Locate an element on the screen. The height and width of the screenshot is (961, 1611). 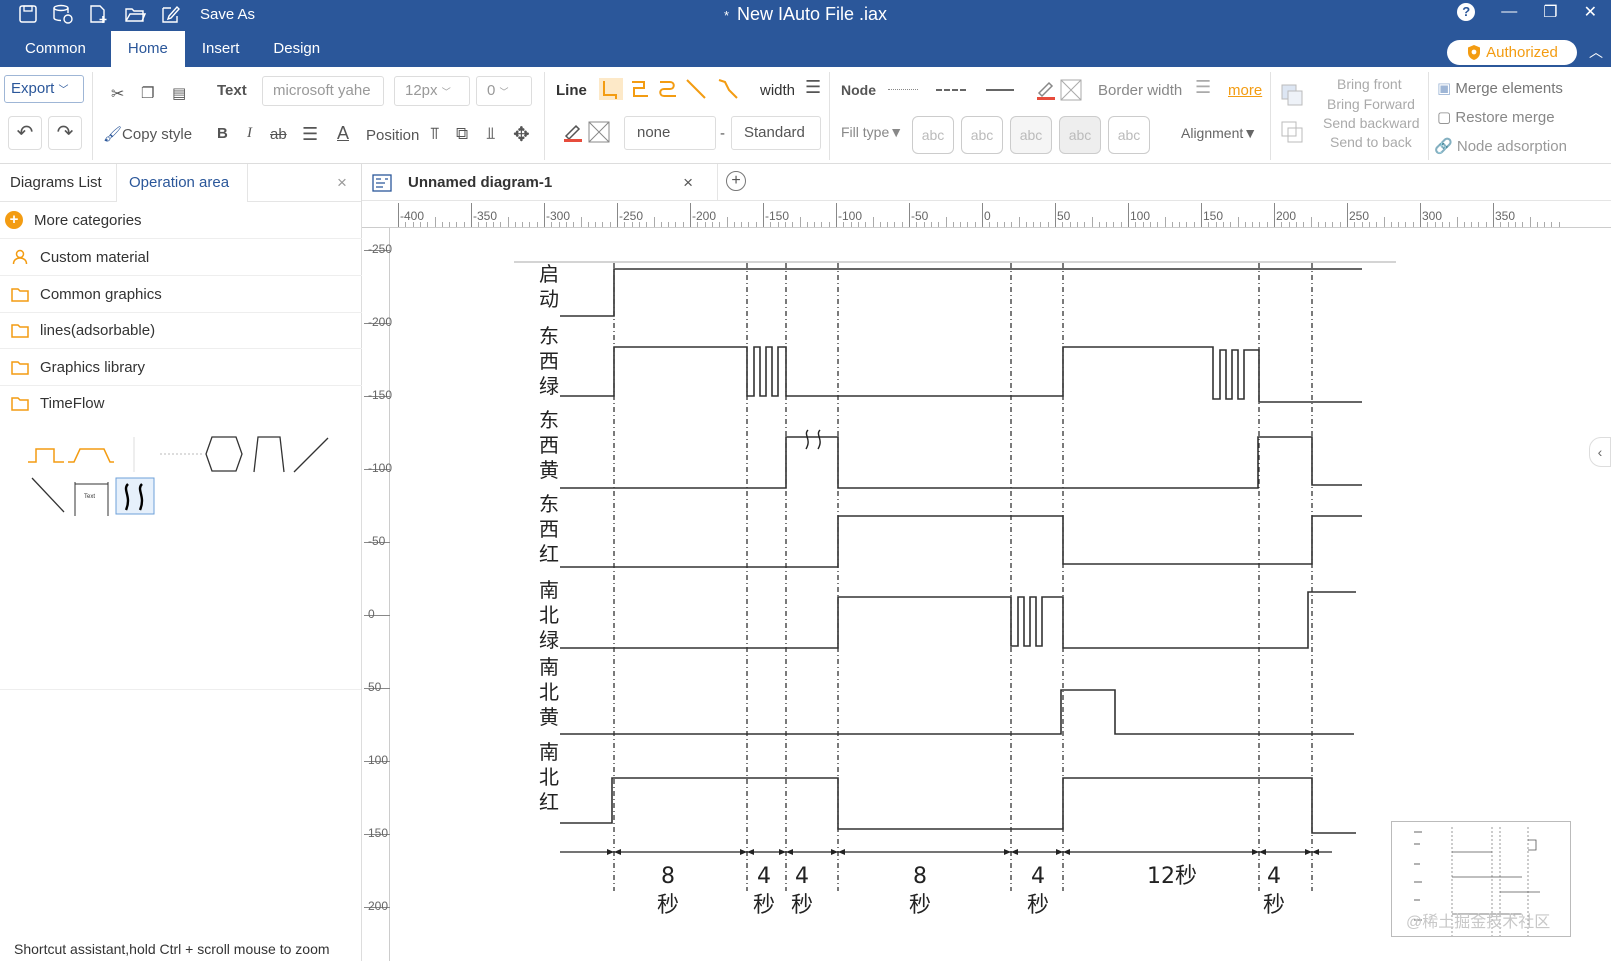
tab-insert: Insert is located at coordinates (221, 49).